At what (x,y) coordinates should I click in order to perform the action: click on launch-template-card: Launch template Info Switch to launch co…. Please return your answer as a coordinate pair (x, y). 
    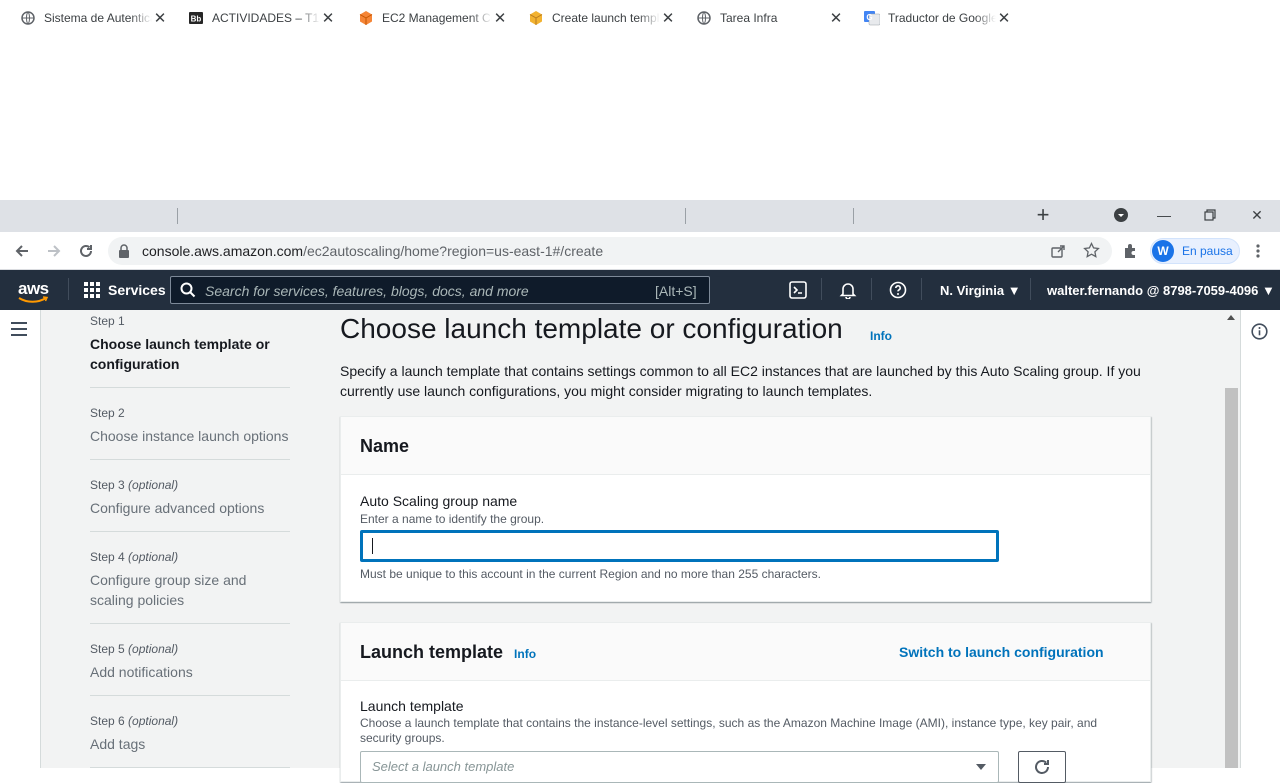
    Looking at the image, I should click on (745, 702).